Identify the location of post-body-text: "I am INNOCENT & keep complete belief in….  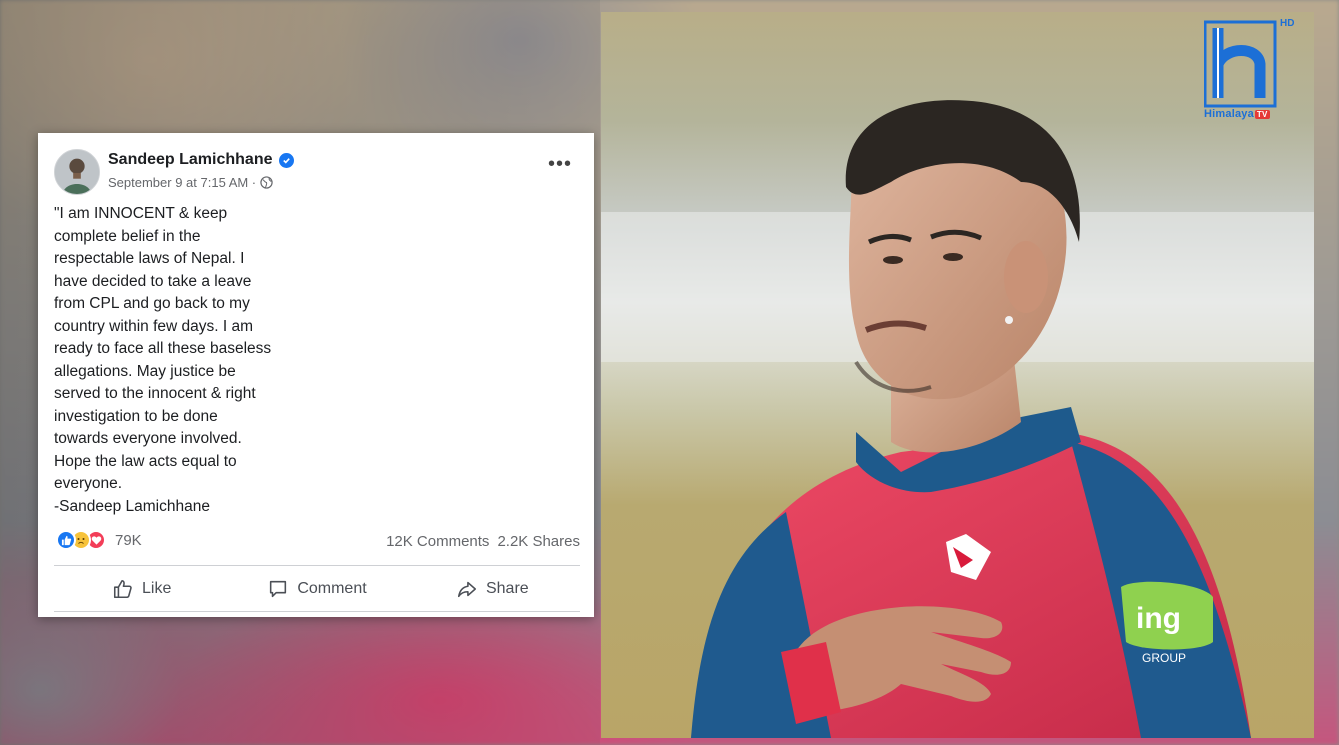
(163, 360).